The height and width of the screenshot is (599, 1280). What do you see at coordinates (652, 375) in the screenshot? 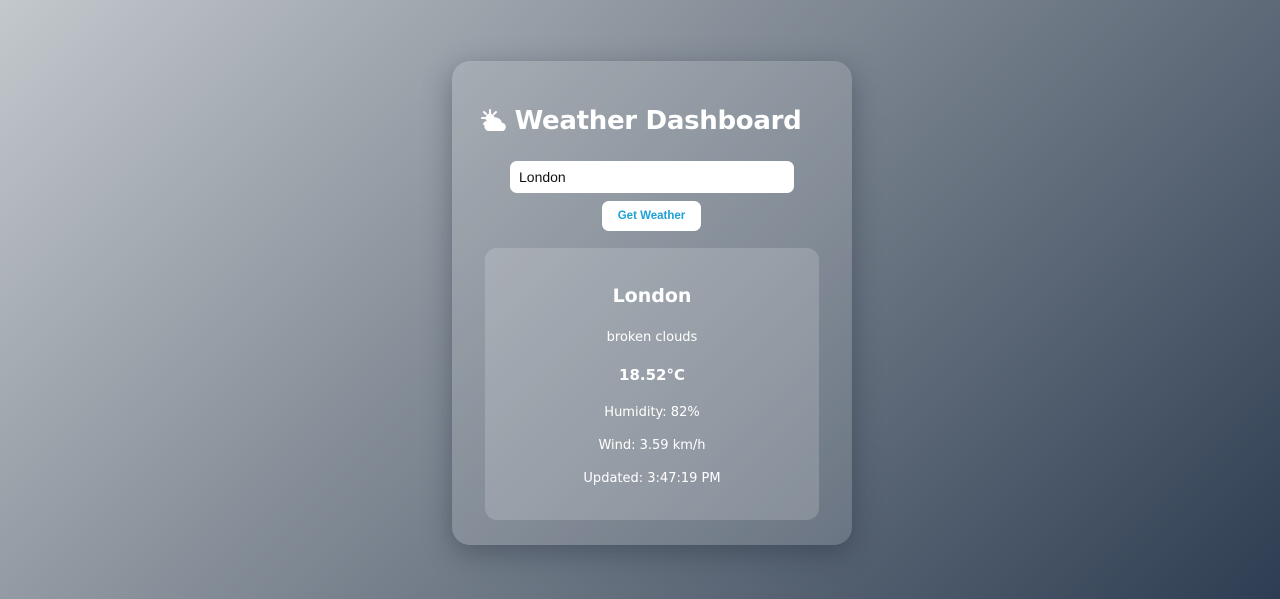
I see `temperature: 18.52°C` at bounding box center [652, 375].